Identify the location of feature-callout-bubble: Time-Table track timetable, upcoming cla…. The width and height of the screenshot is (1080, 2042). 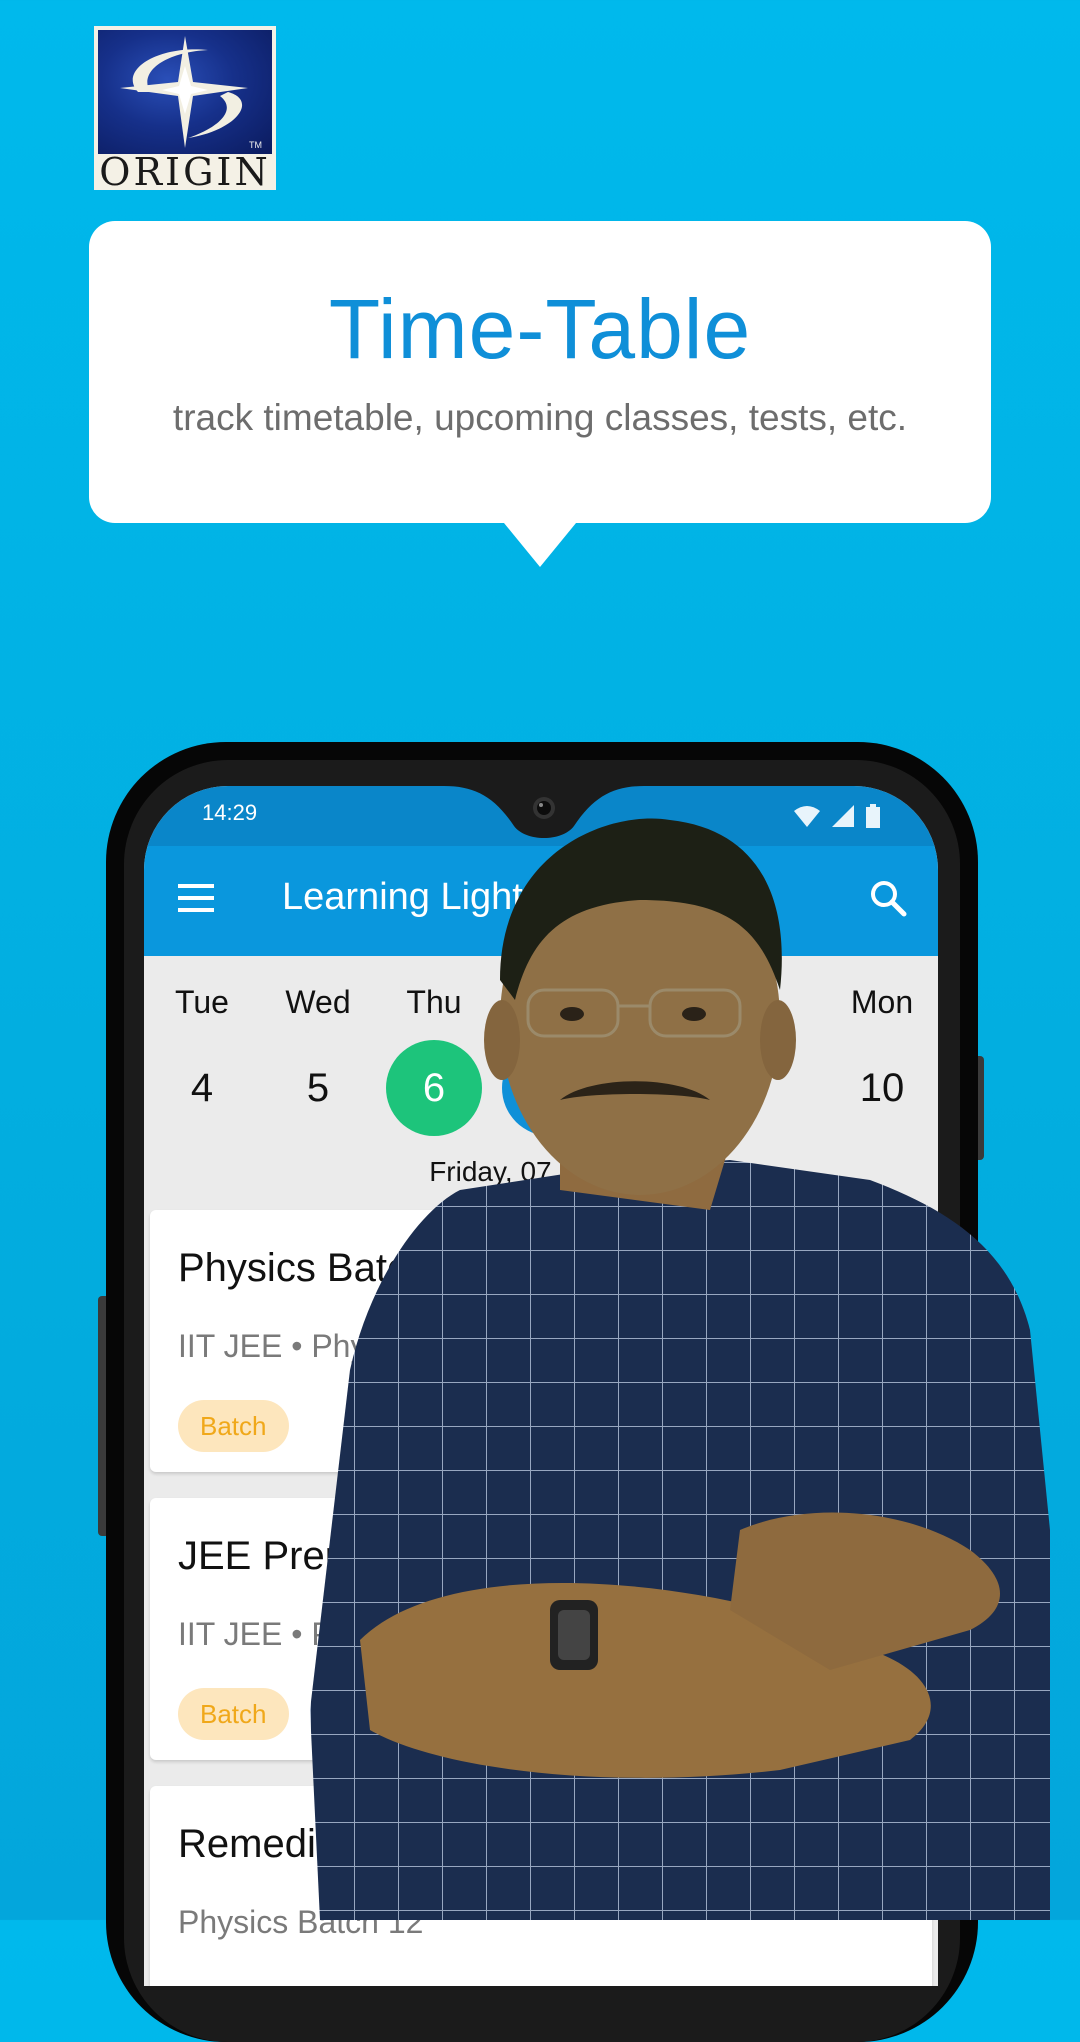
(540, 394).